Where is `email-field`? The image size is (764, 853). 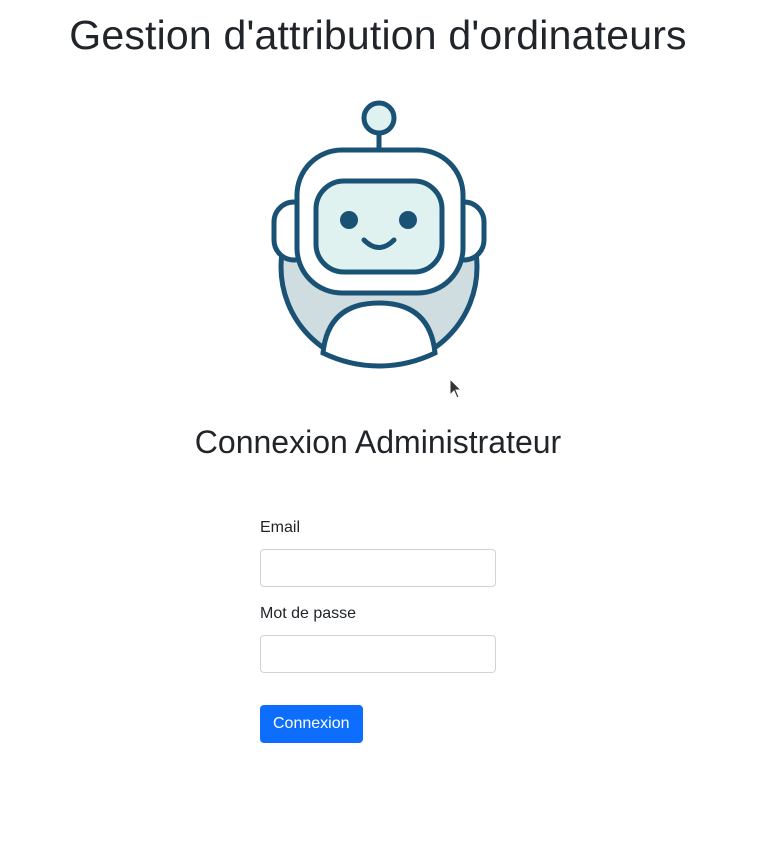 email-field is located at coordinates (378, 568).